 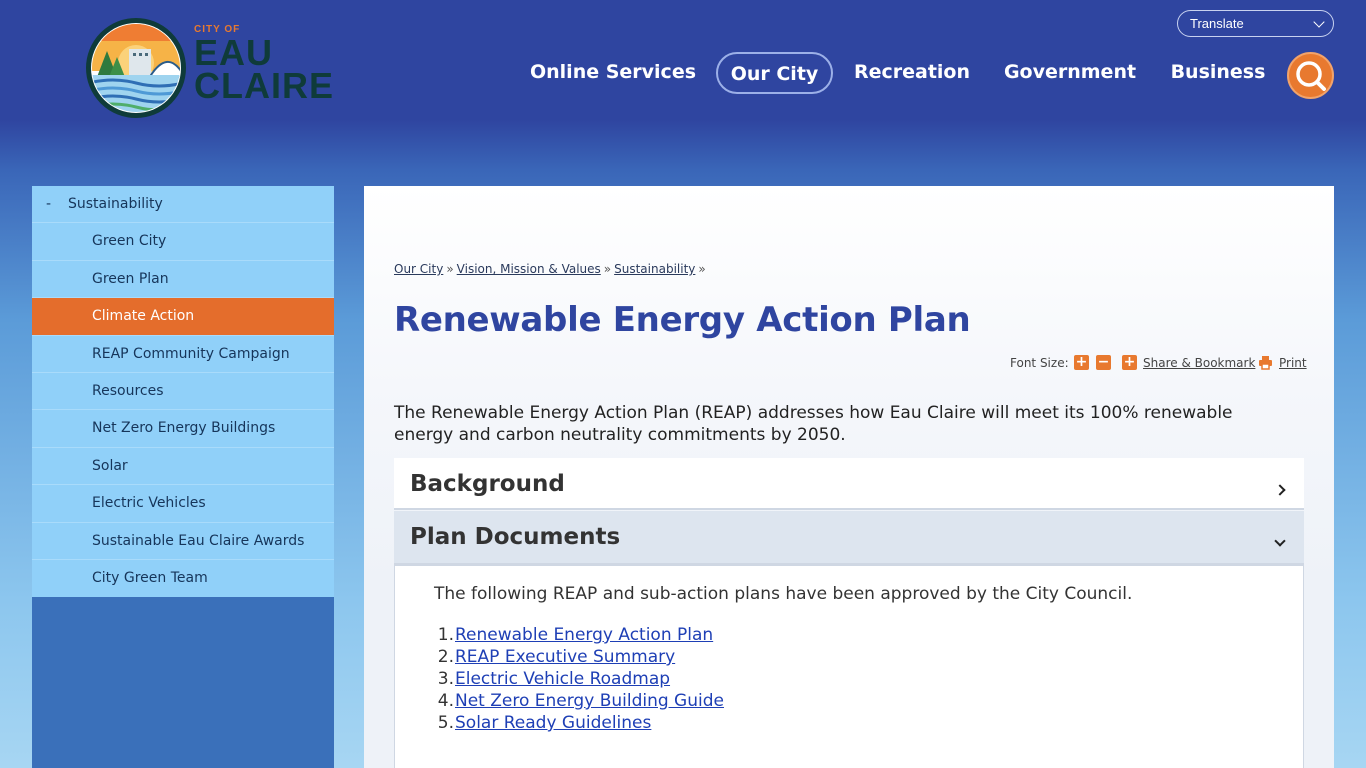 I want to click on nav-recreation: Recreation, so click(x=912, y=73).